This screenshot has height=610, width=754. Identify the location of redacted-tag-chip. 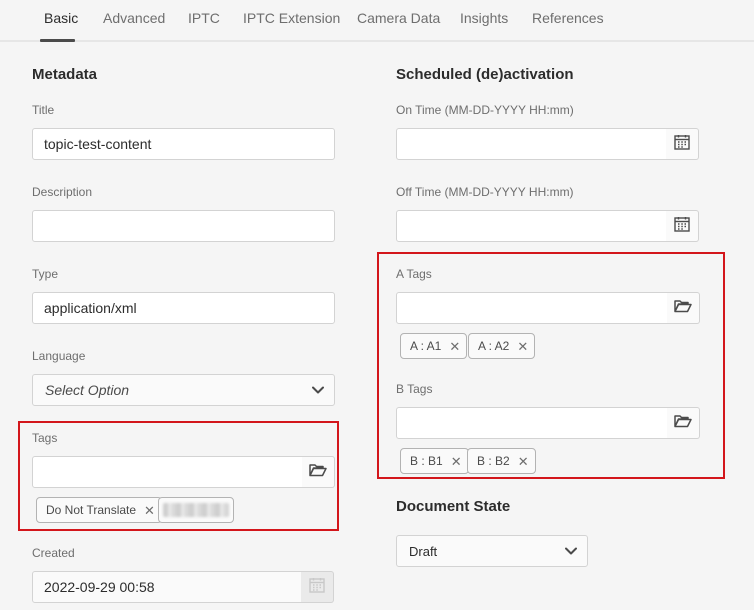
(196, 510).